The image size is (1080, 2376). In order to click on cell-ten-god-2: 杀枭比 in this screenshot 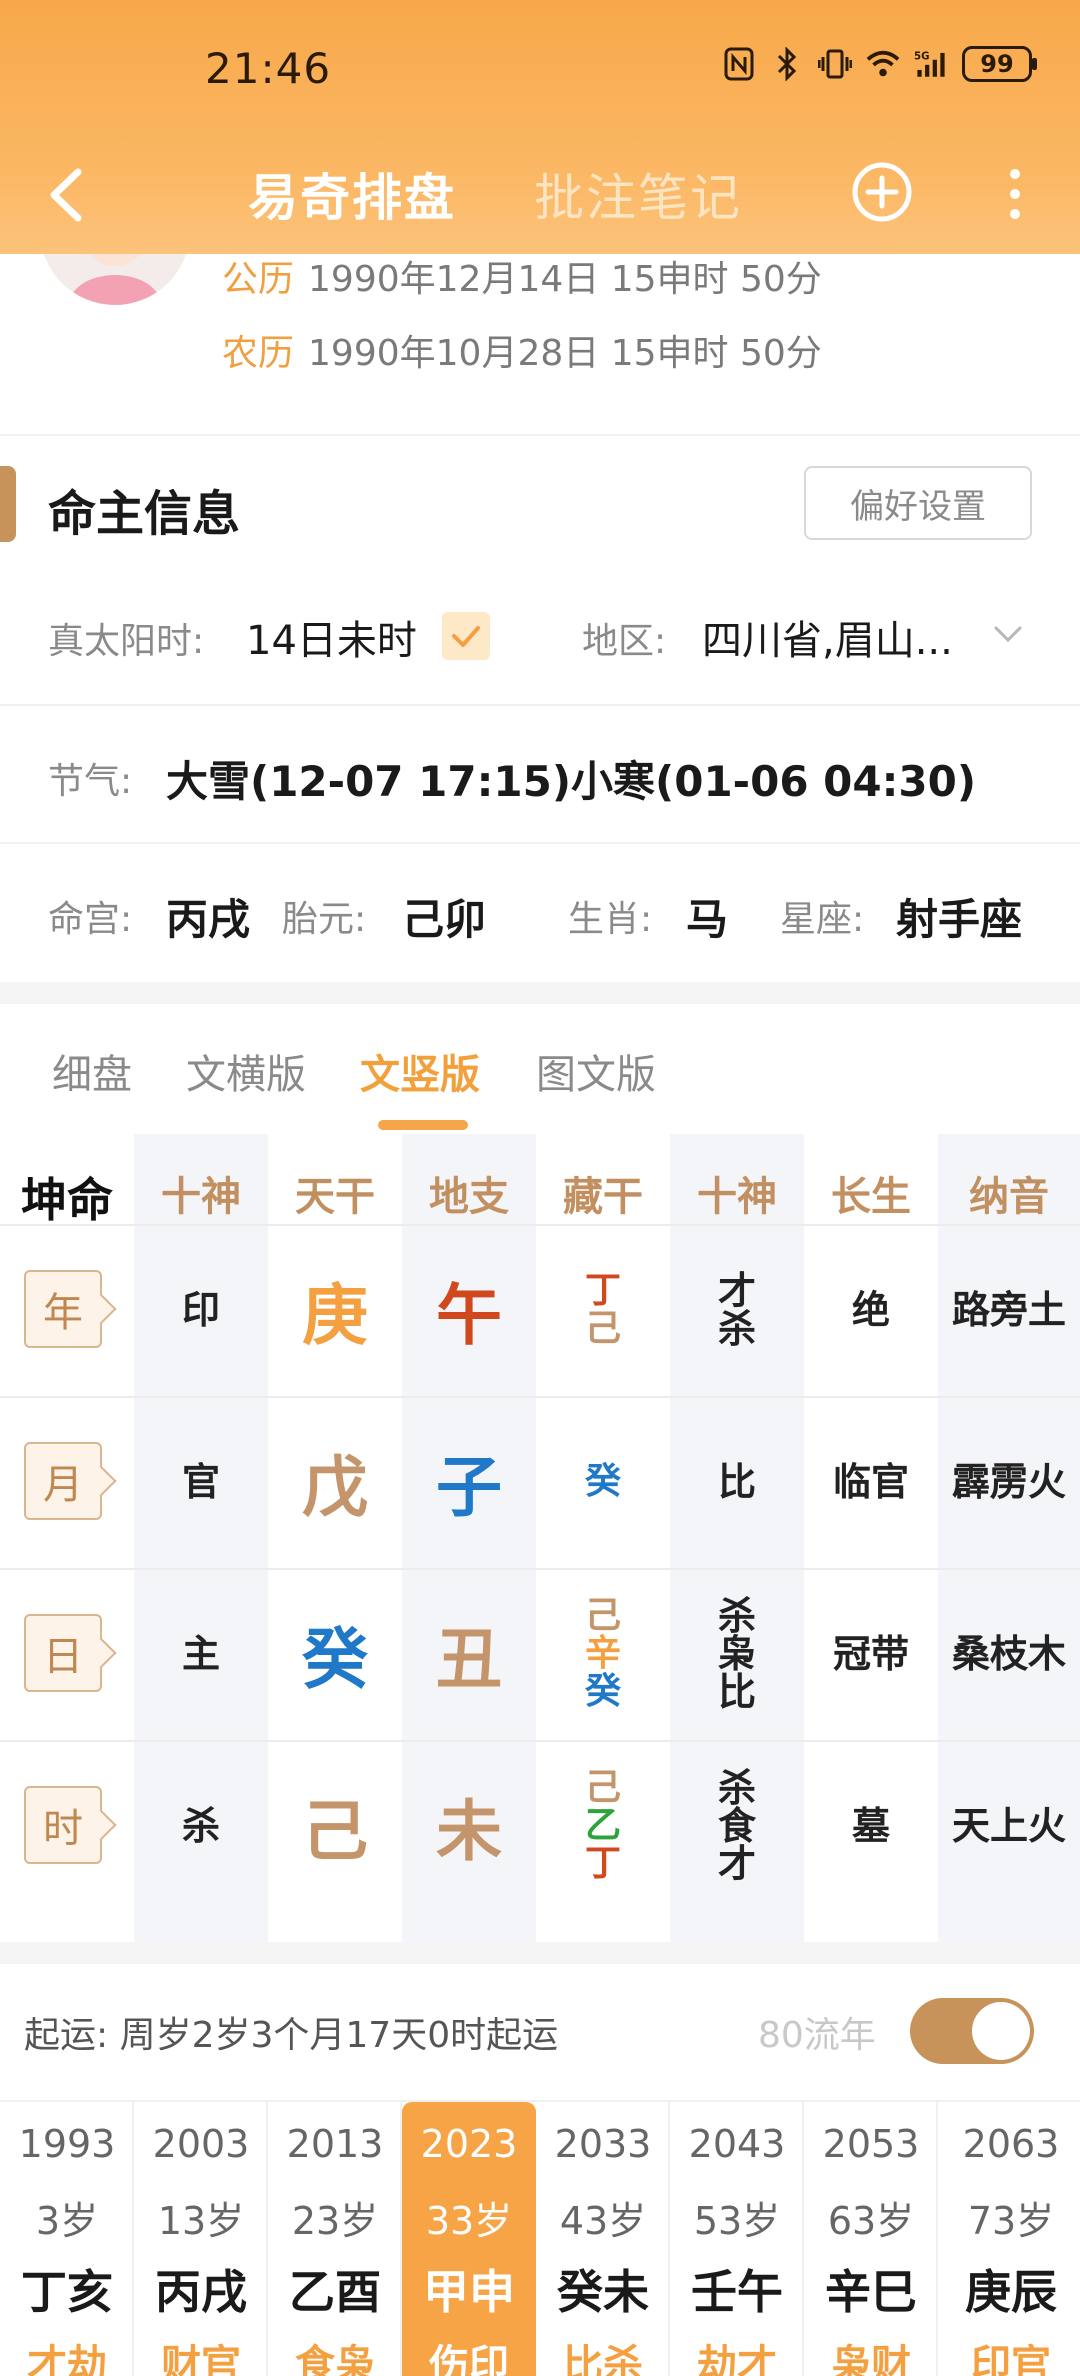, I will do `click(737, 1654)`.